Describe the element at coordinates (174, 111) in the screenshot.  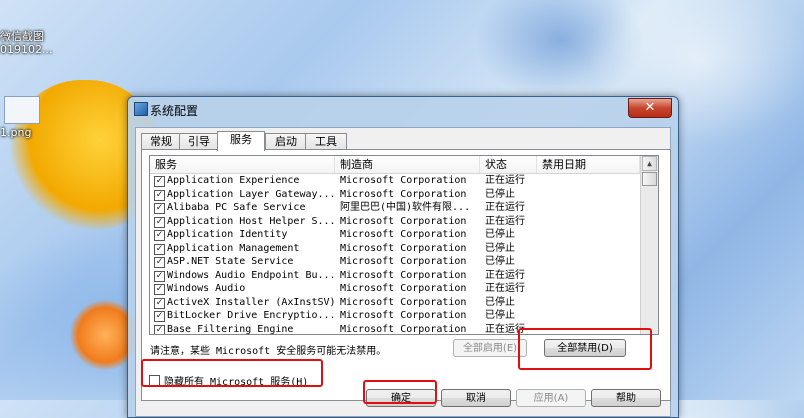
I see `dialog-title: 系统配置` at that location.